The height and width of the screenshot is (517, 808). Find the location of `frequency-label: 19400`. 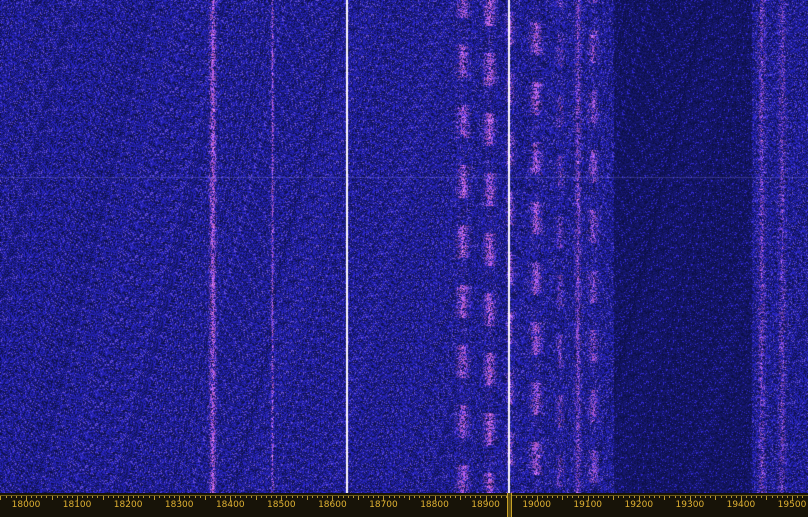

frequency-label: 19400 is located at coordinates (741, 505).